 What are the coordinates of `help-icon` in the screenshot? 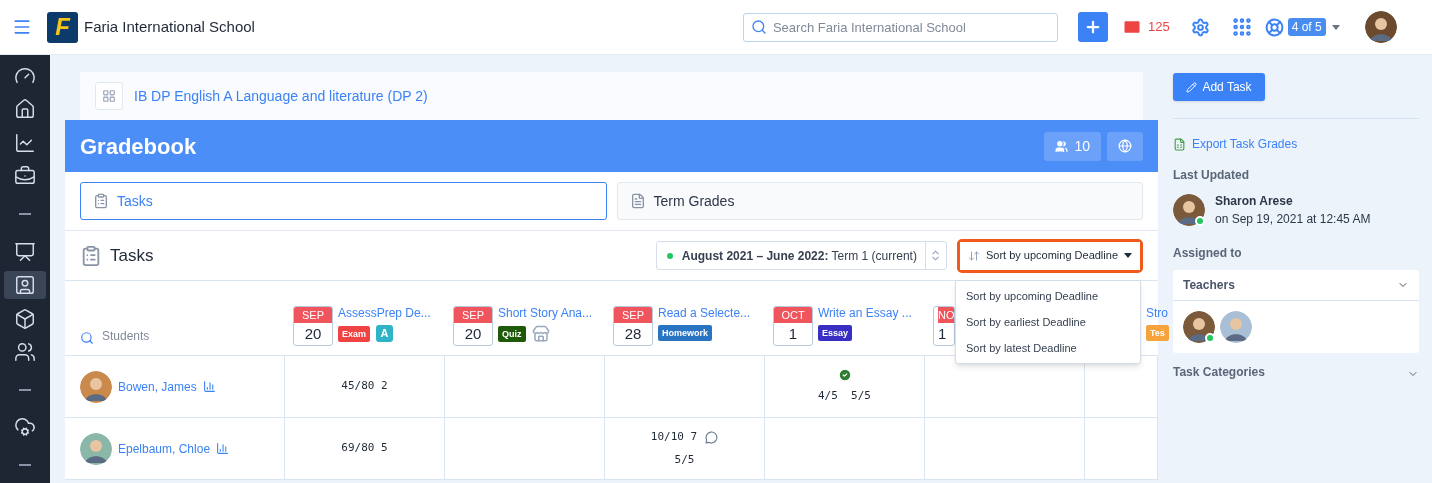 It's located at (1274, 27).